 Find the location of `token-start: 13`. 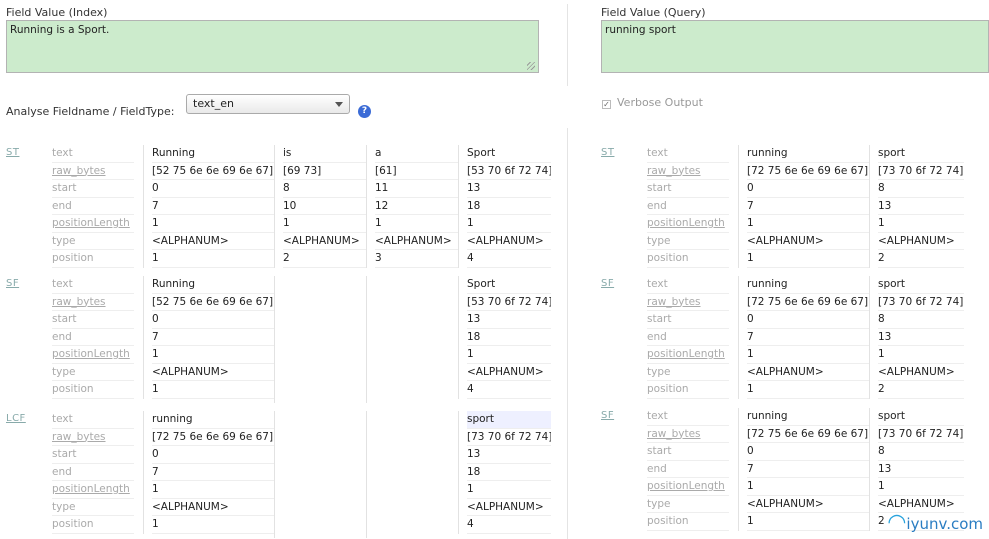

token-start: 13 is located at coordinates (509, 455).